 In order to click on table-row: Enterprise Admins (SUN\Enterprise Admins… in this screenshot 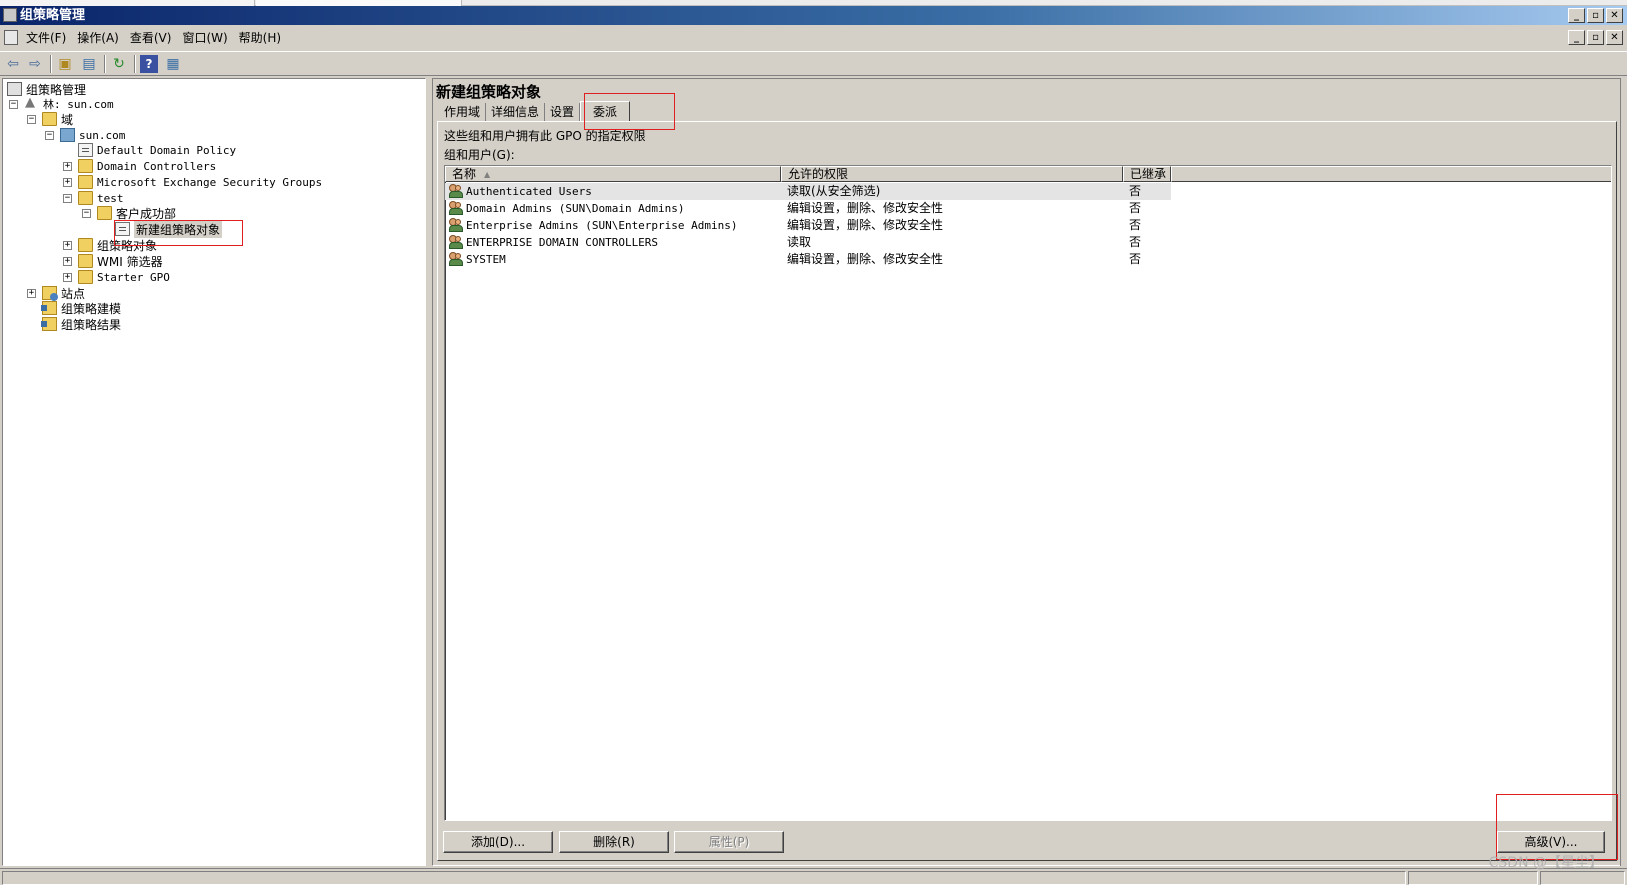, I will do `click(808, 225)`.